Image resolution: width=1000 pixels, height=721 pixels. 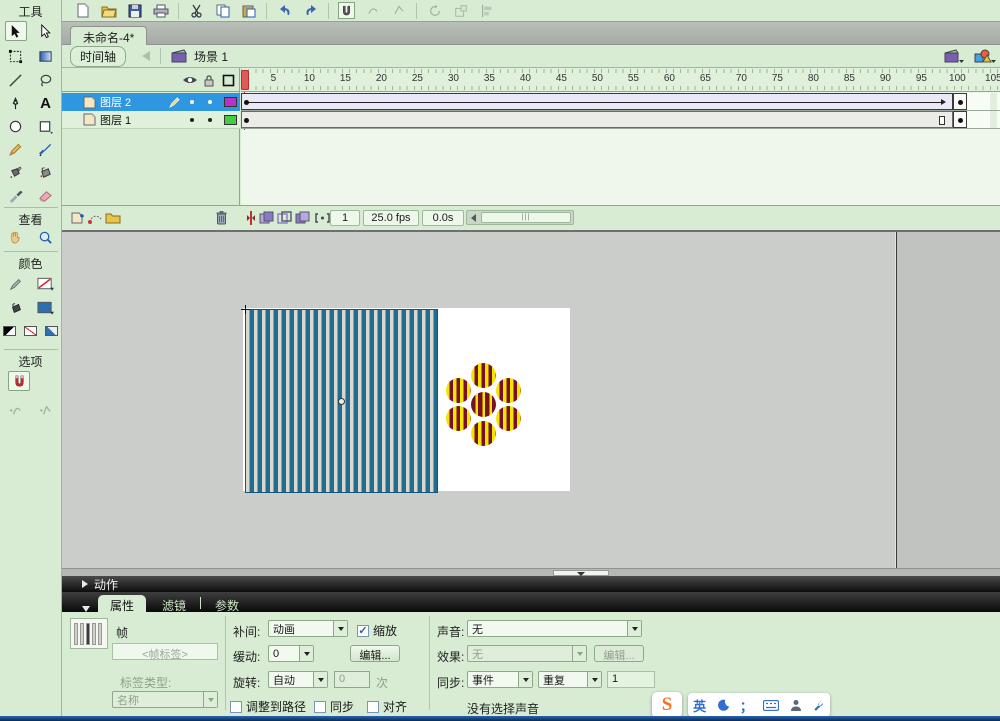 What do you see at coordinates (345, 218) in the screenshot?
I see `current-frame-field: 1` at bounding box center [345, 218].